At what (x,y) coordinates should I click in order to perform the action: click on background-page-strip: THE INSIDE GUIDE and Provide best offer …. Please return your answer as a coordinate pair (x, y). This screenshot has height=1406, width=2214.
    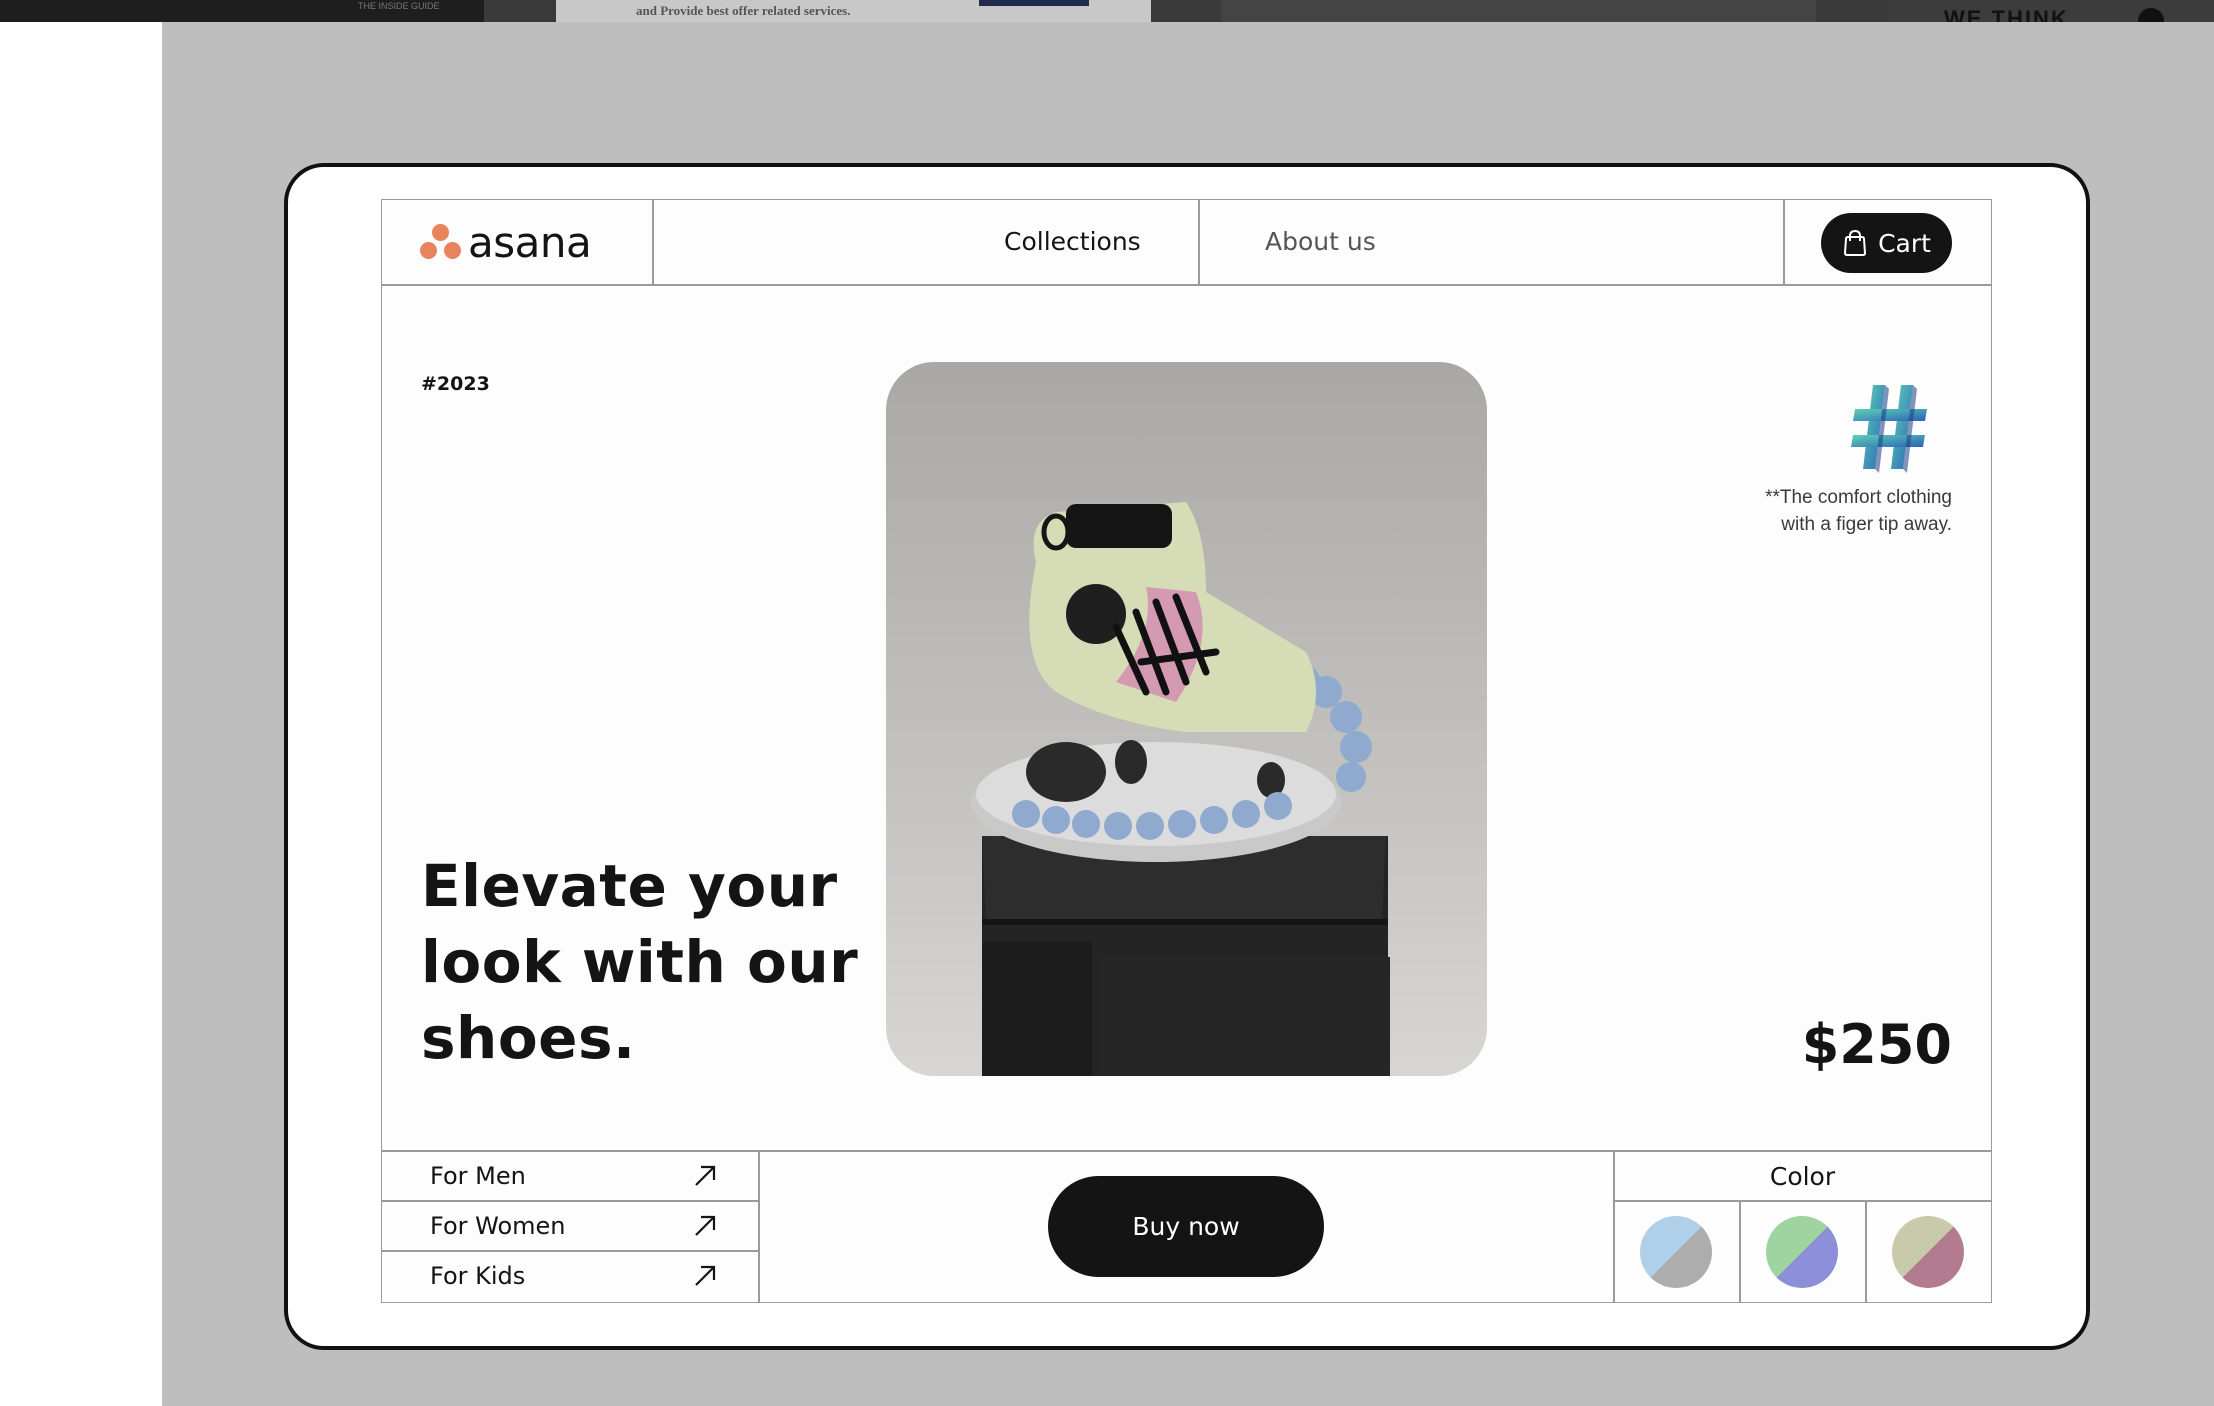
    Looking at the image, I should click on (1107, 11).